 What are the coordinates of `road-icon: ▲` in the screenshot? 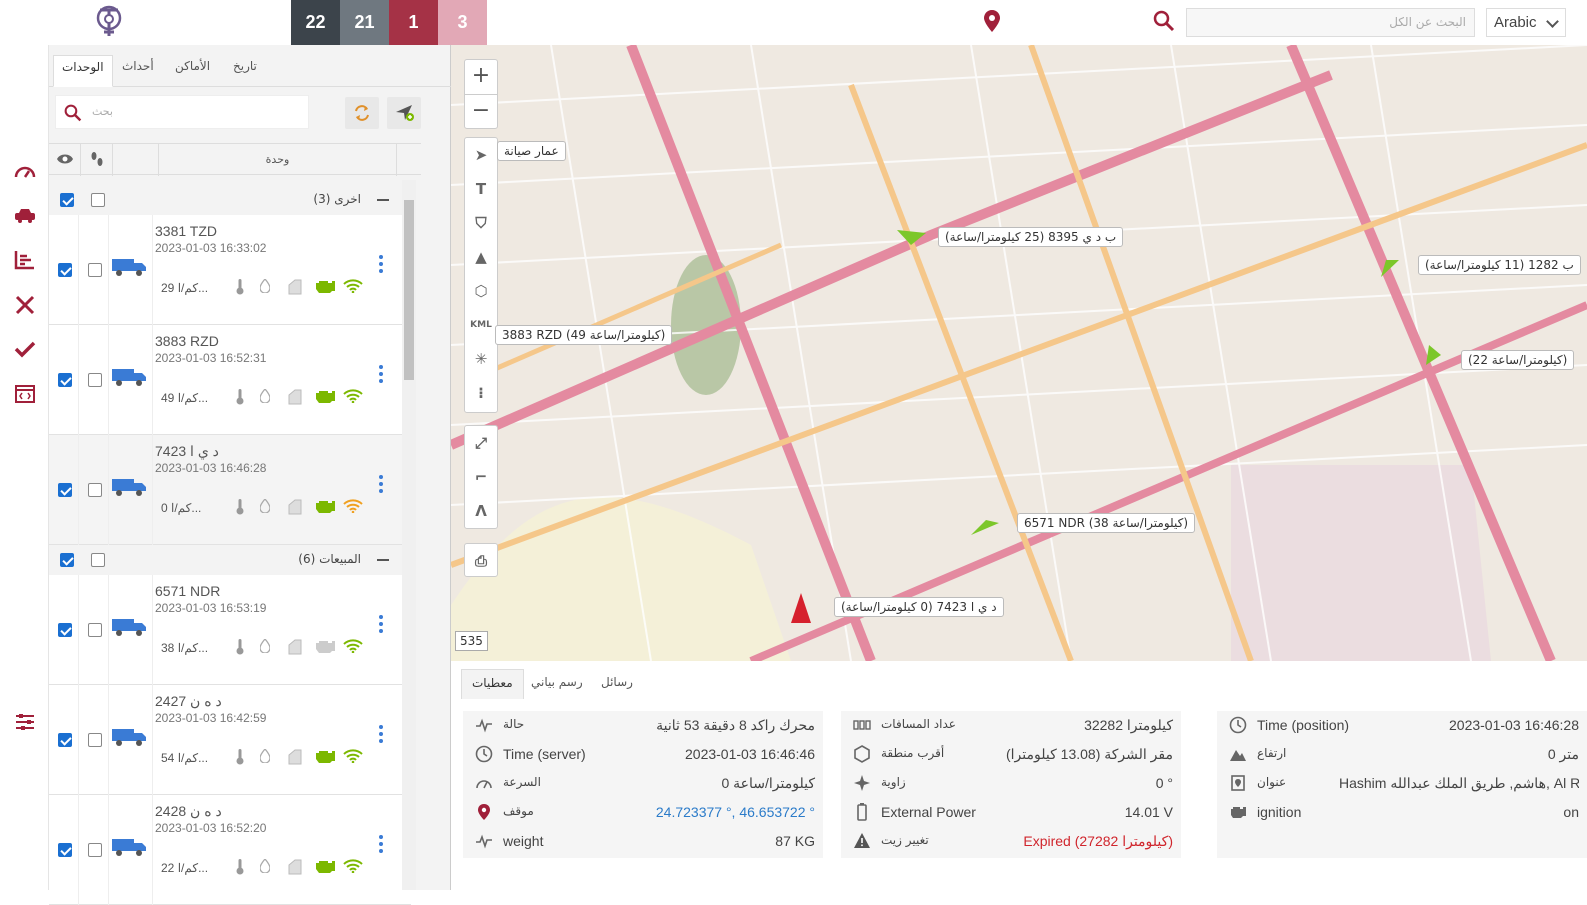 It's located at (481, 257).